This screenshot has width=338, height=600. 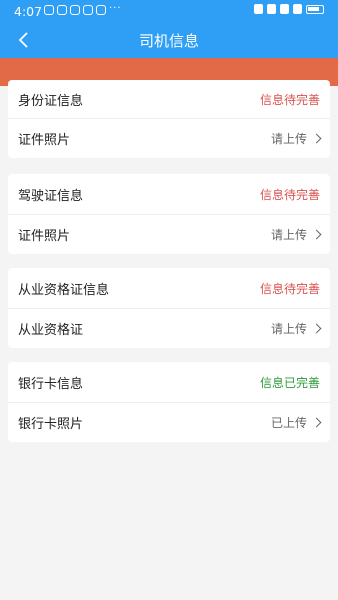 What do you see at coordinates (51, 101) in the screenshot?
I see `section-title: 身份证信息` at bounding box center [51, 101].